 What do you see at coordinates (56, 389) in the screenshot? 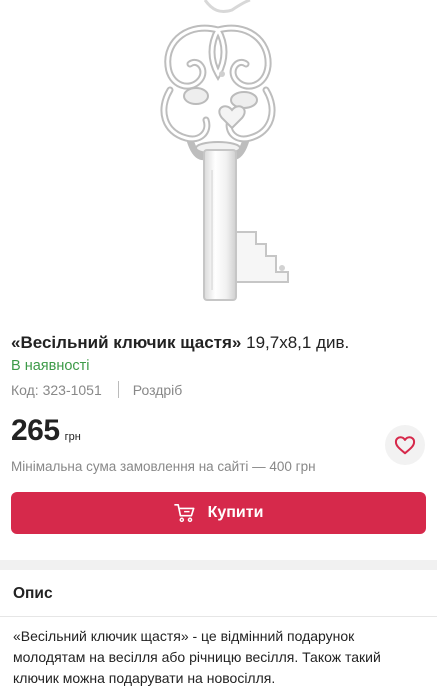
I see `product-code: Код: 323-1051` at bounding box center [56, 389].